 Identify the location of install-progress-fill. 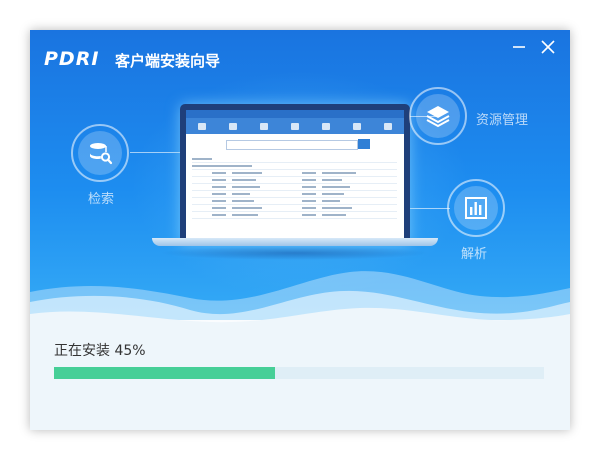
(164, 373).